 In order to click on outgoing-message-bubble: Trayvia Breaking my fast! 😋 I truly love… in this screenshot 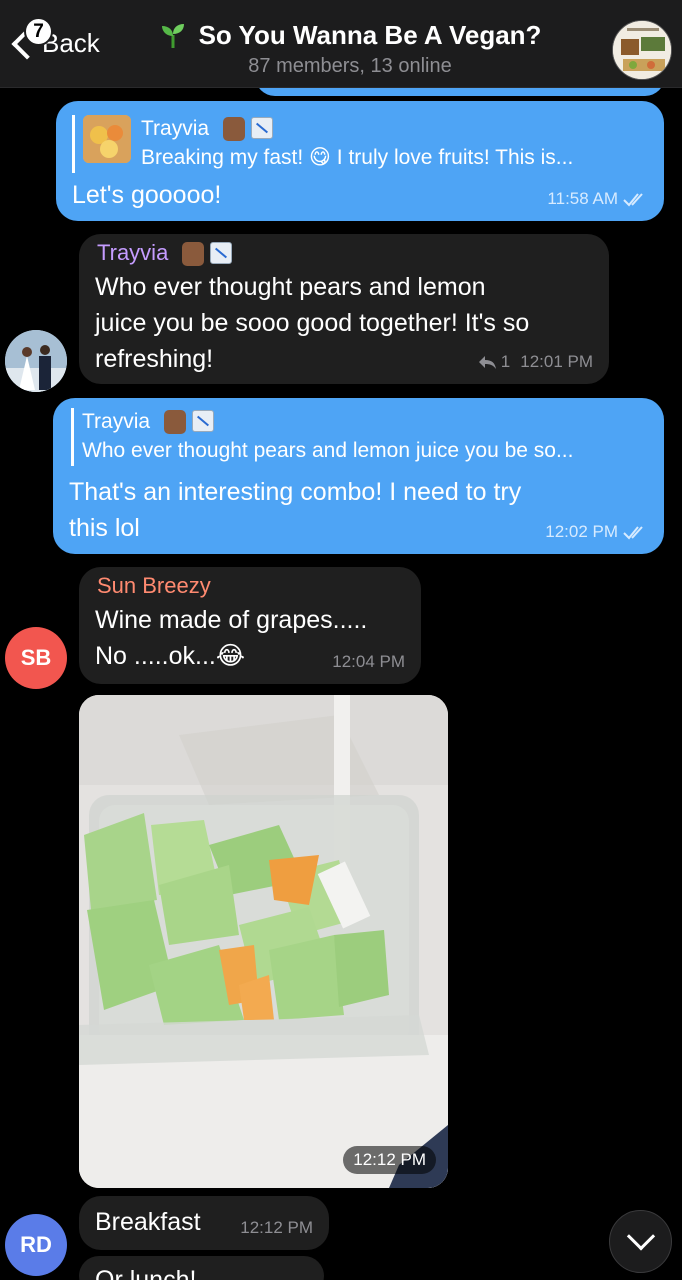, I will do `click(360, 161)`.